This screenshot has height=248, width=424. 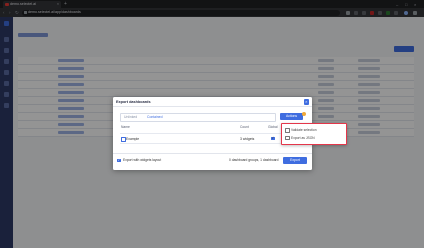 I want to click on column-global: Global, so click(x=273, y=127).